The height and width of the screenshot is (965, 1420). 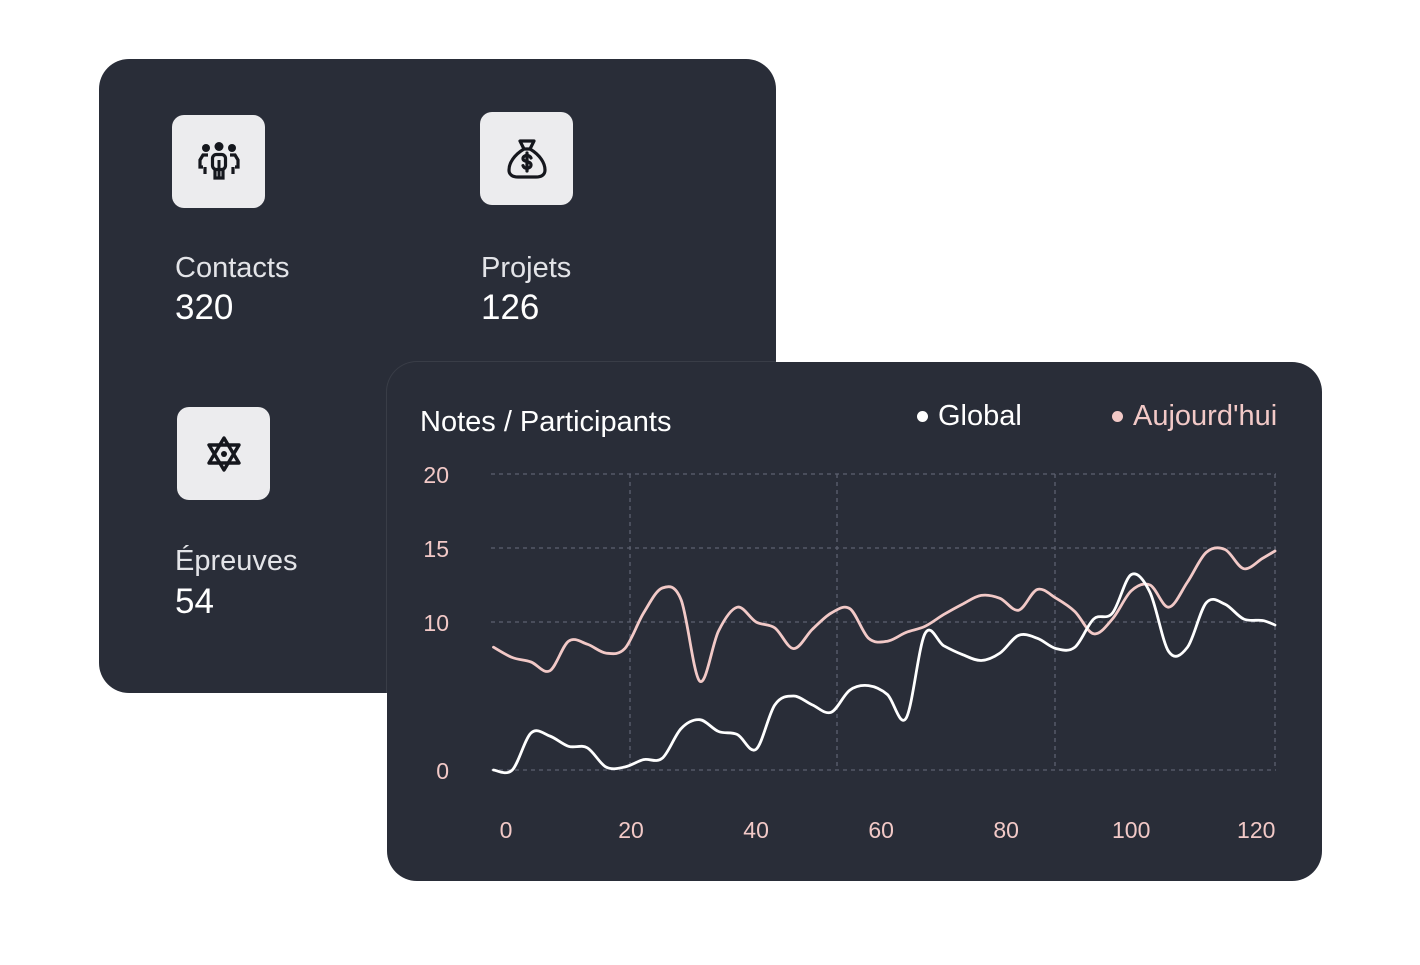 I want to click on x-tick-label: 100, so click(x=1131, y=830).